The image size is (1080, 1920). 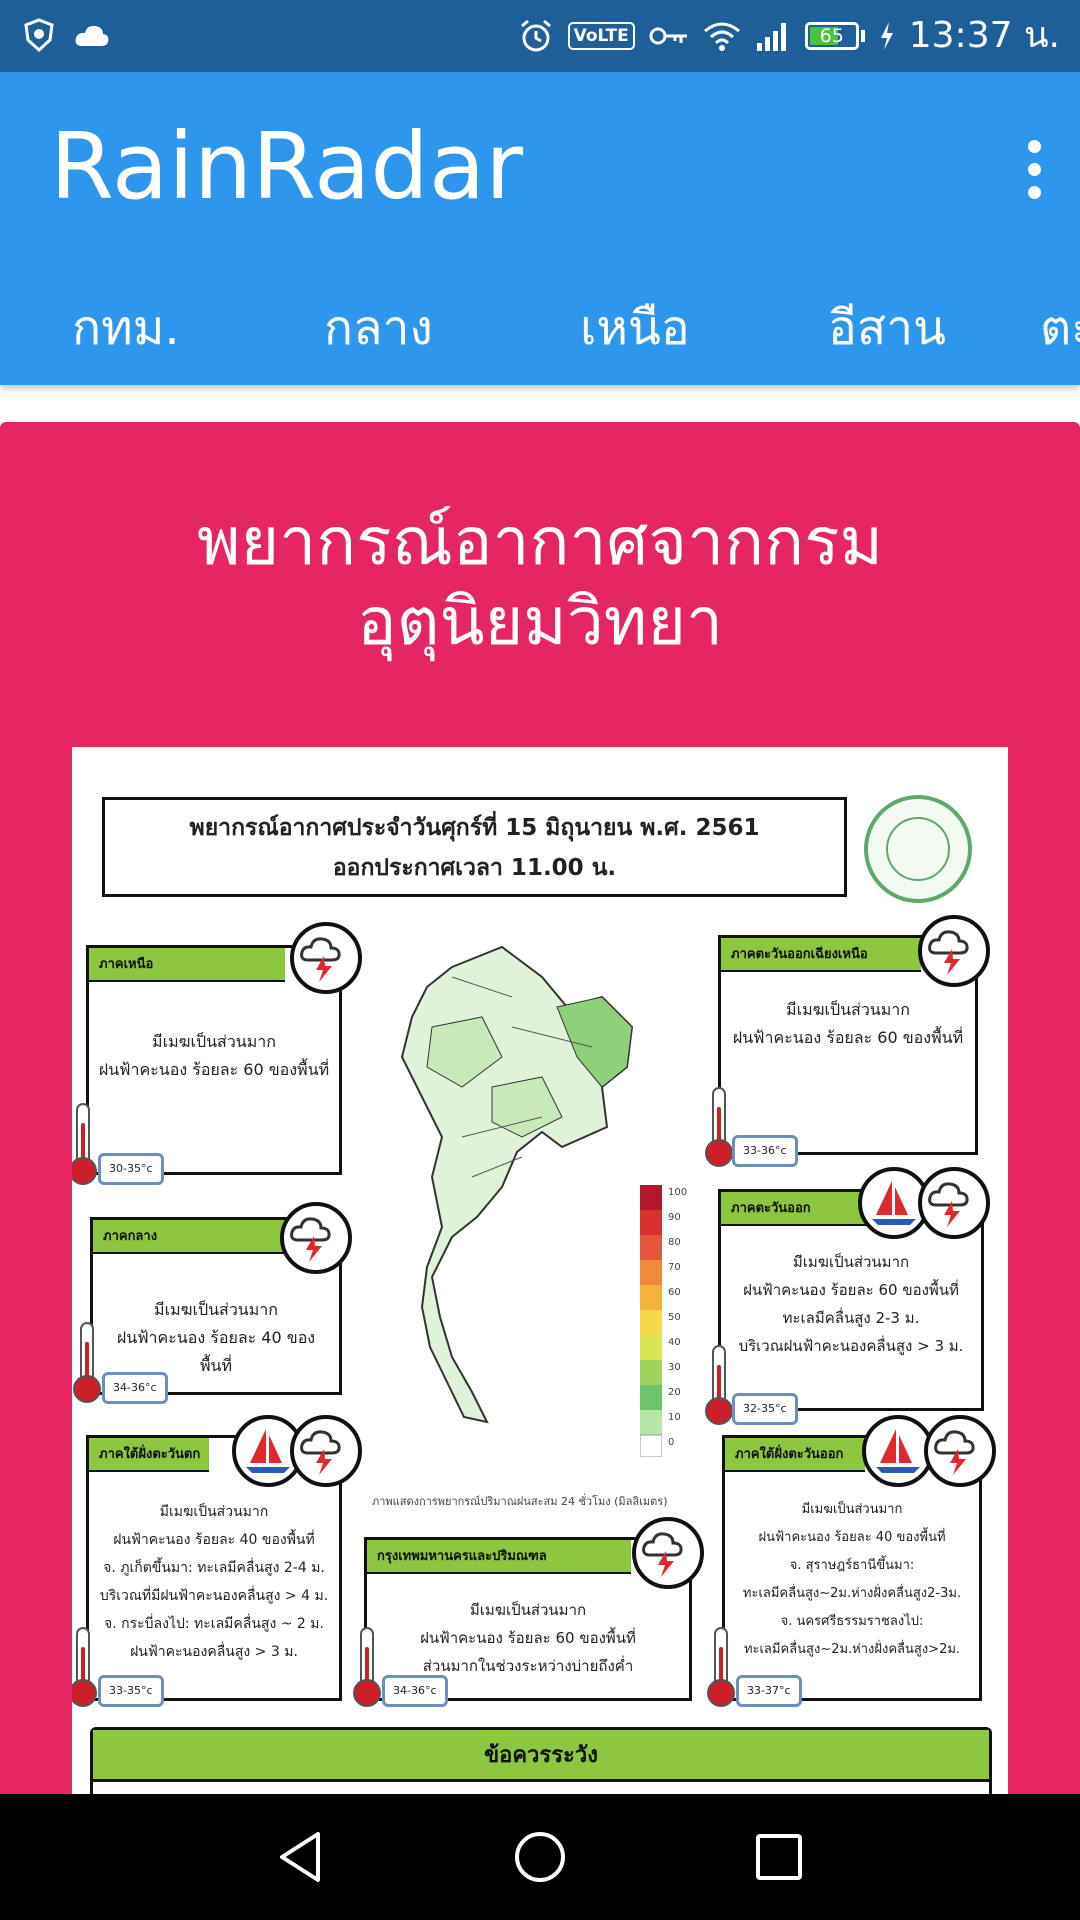 What do you see at coordinates (83, 1134) in the screenshot?
I see `thermometer-icon` at bounding box center [83, 1134].